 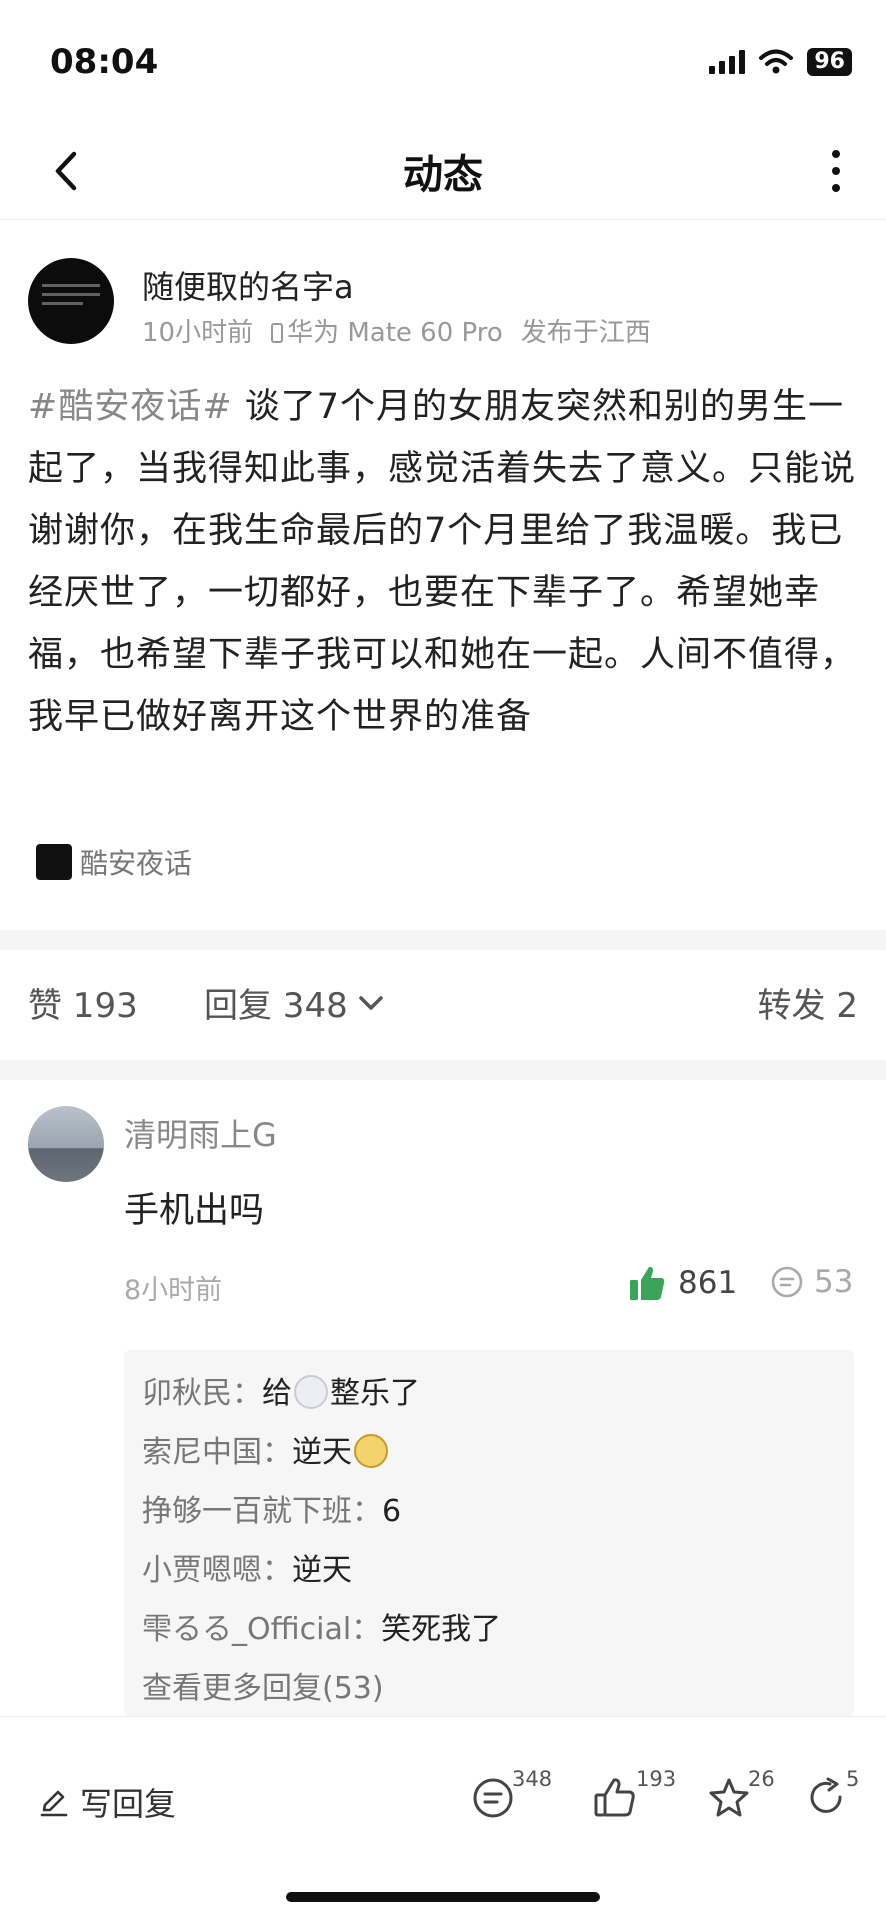 What do you see at coordinates (54, 862) in the screenshot?
I see `topic-thumbnail` at bounding box center [54, 862].